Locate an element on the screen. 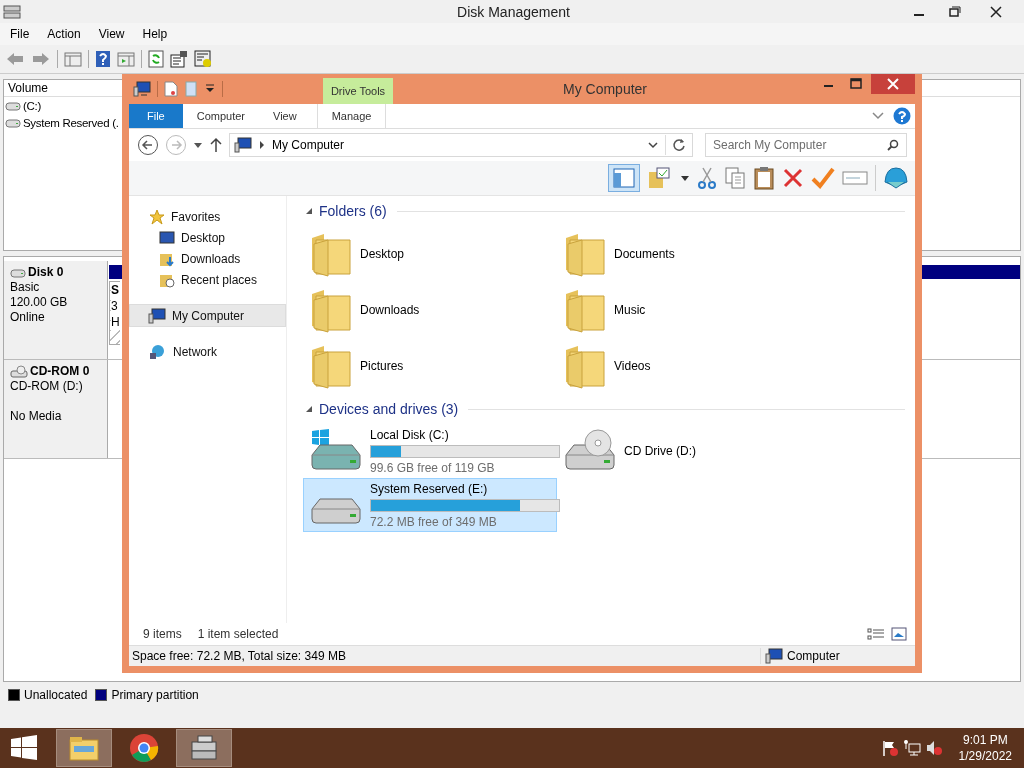 The width and height of the screenshot is (1024, 768). item-tile: Pictures is located at coordinates (430, 366).